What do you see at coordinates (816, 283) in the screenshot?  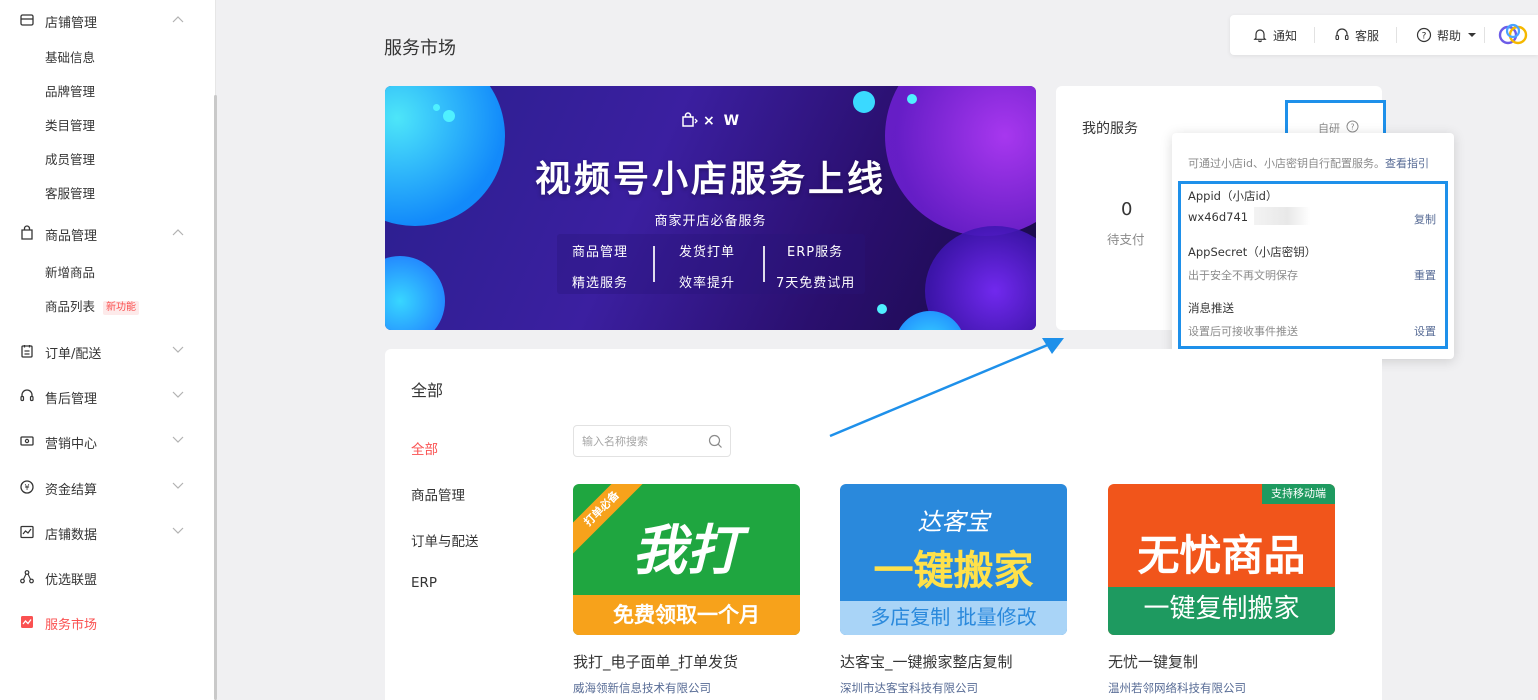 I see `banner-feature: 7天免费试用` at bounding box center [816, 283].